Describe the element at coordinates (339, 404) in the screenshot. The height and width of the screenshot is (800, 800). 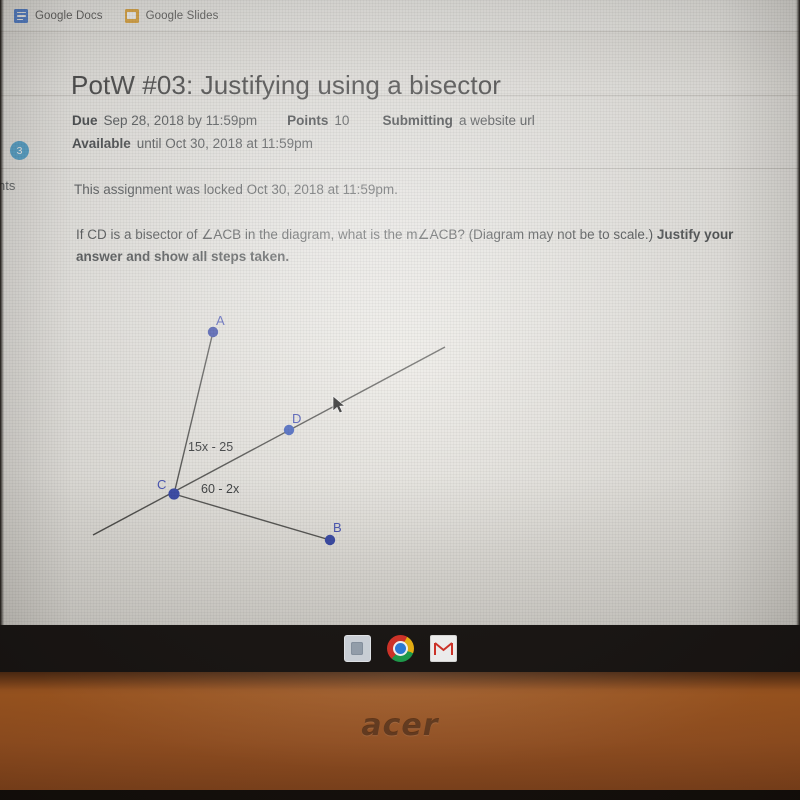
I see `mouse-cursor` at that location.